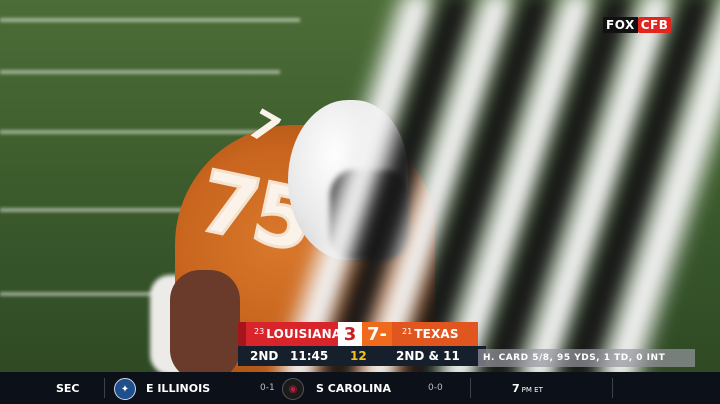 This screenshot has height=404, width=720. What do you see at coordinates (68, 388) in the screenshot?
I see `ticker-conference: SEC` at bounding box center [68, 388].